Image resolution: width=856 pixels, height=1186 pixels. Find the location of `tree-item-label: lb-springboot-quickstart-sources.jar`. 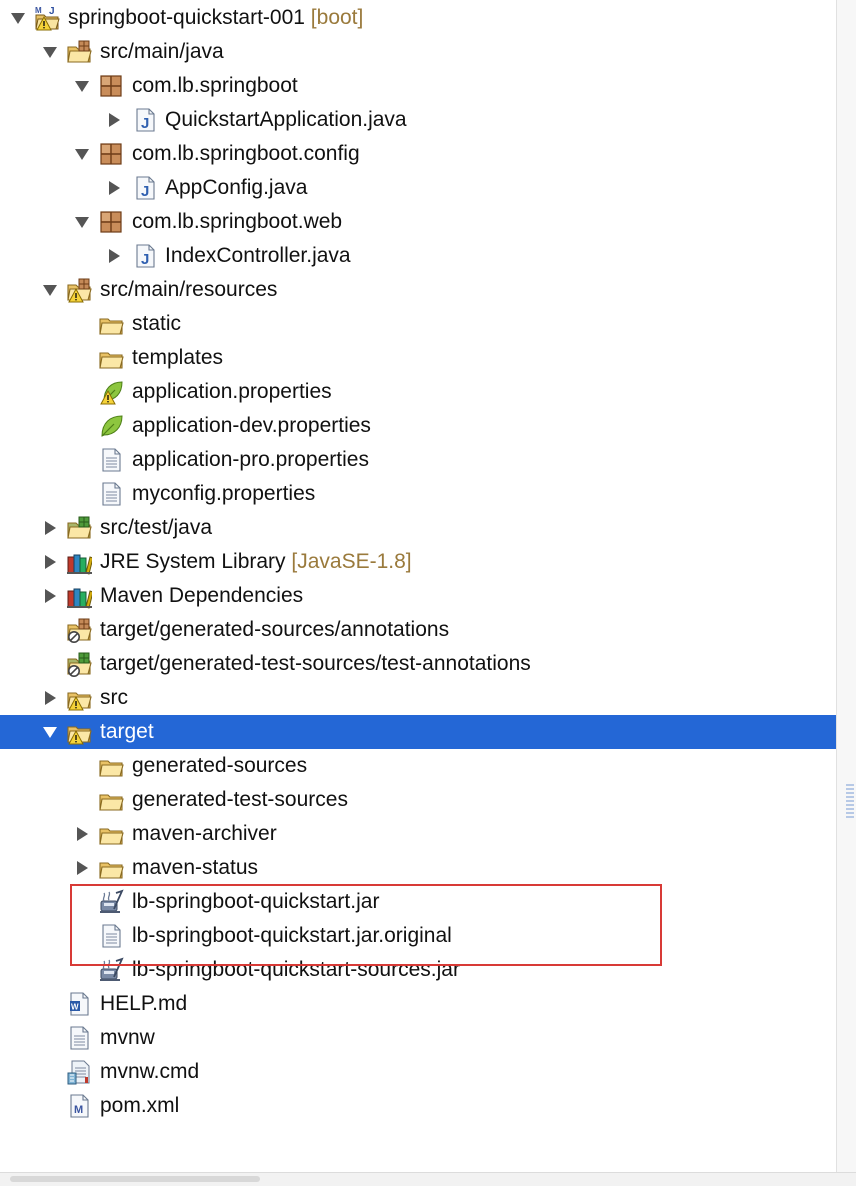

tree-item-label: lb-springboot-quickstart-sources.jar is located at coordinates (296, 970).